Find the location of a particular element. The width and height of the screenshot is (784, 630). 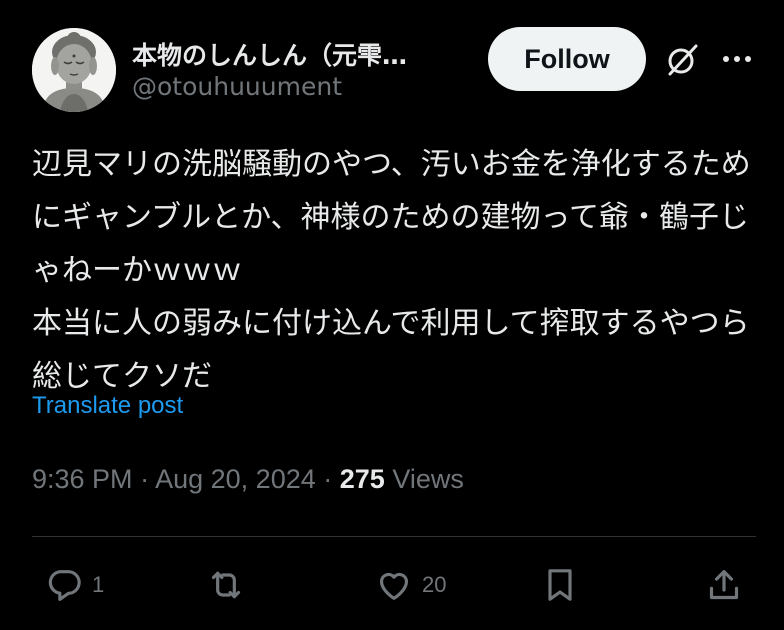

more-icon is located at coordinates (737, 59).